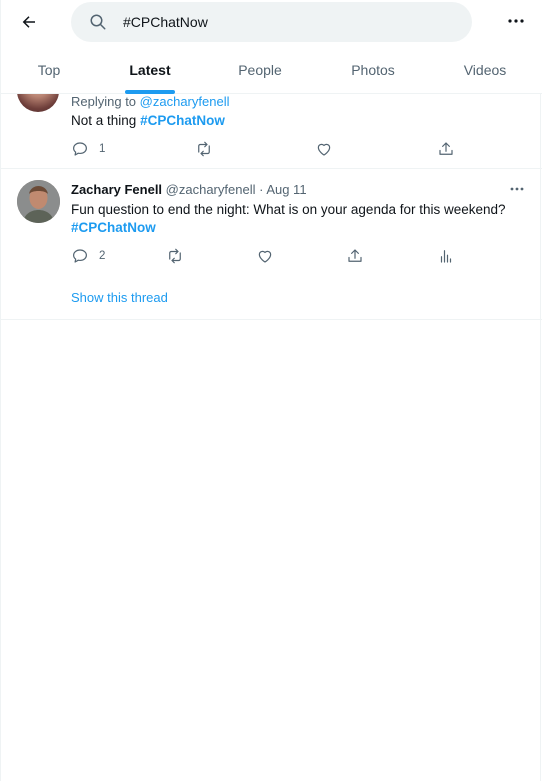 The height and width of the screenshot is (781, 547). What do you see at coordinates (88, 149) in the screenshot?
I see `reply-button: 1` at bounding box center [88, 149].